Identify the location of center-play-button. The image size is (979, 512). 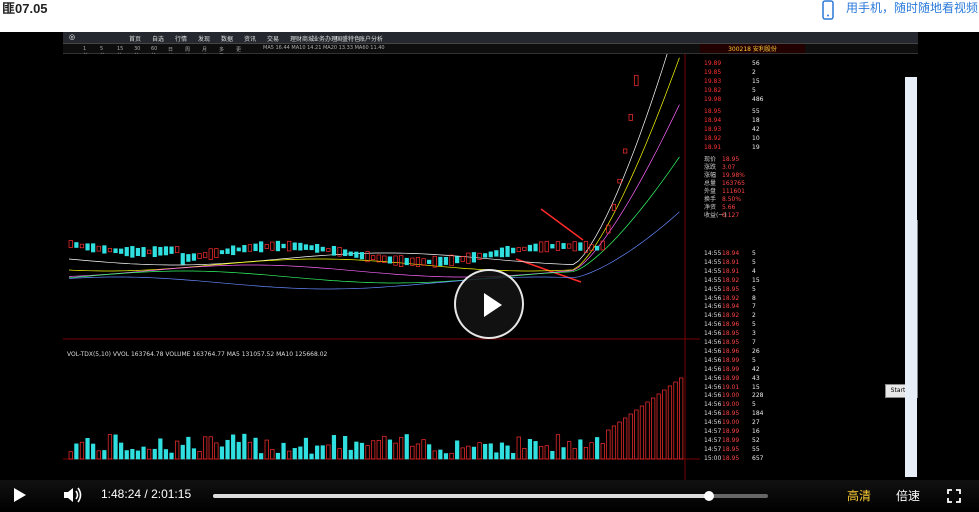
(489, 304).